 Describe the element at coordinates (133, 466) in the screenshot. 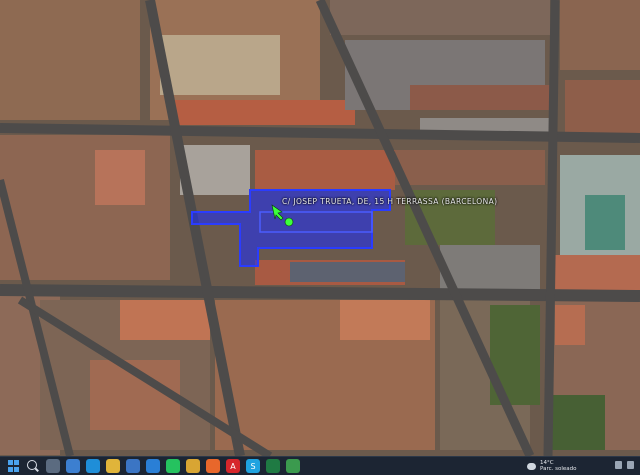

I see `store-icon` at that location.